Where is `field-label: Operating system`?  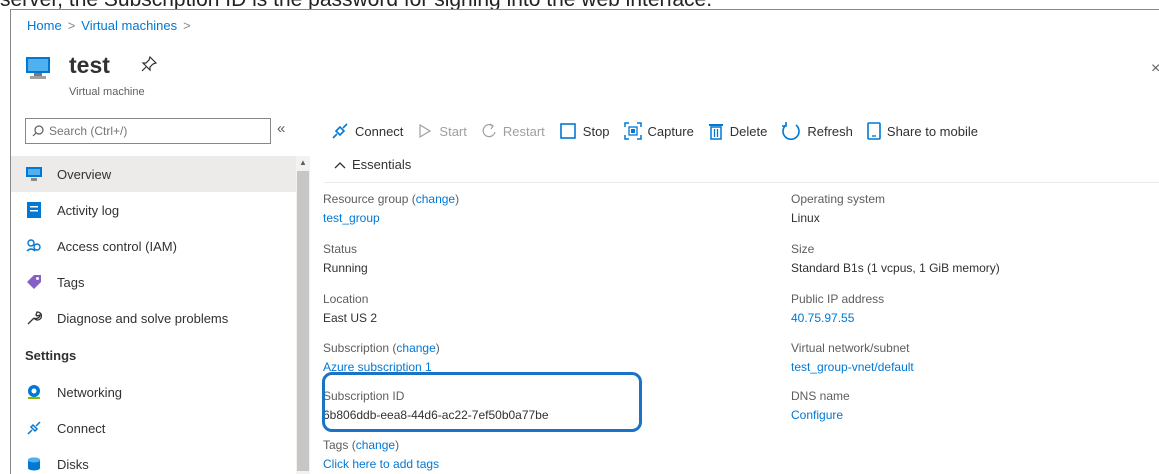 field-label: Operating system is located at coordinates (838, 199).